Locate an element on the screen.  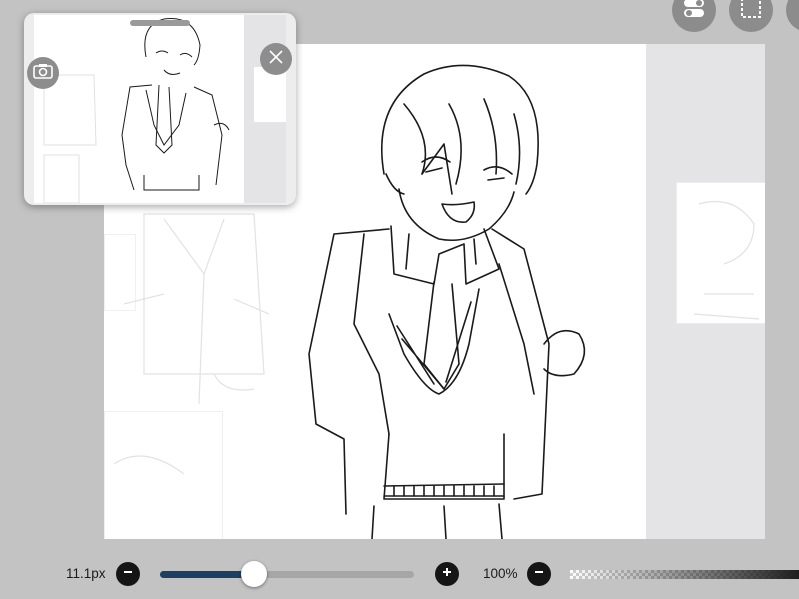
brush-size-decrease-button is located at coordinates (128, 574).